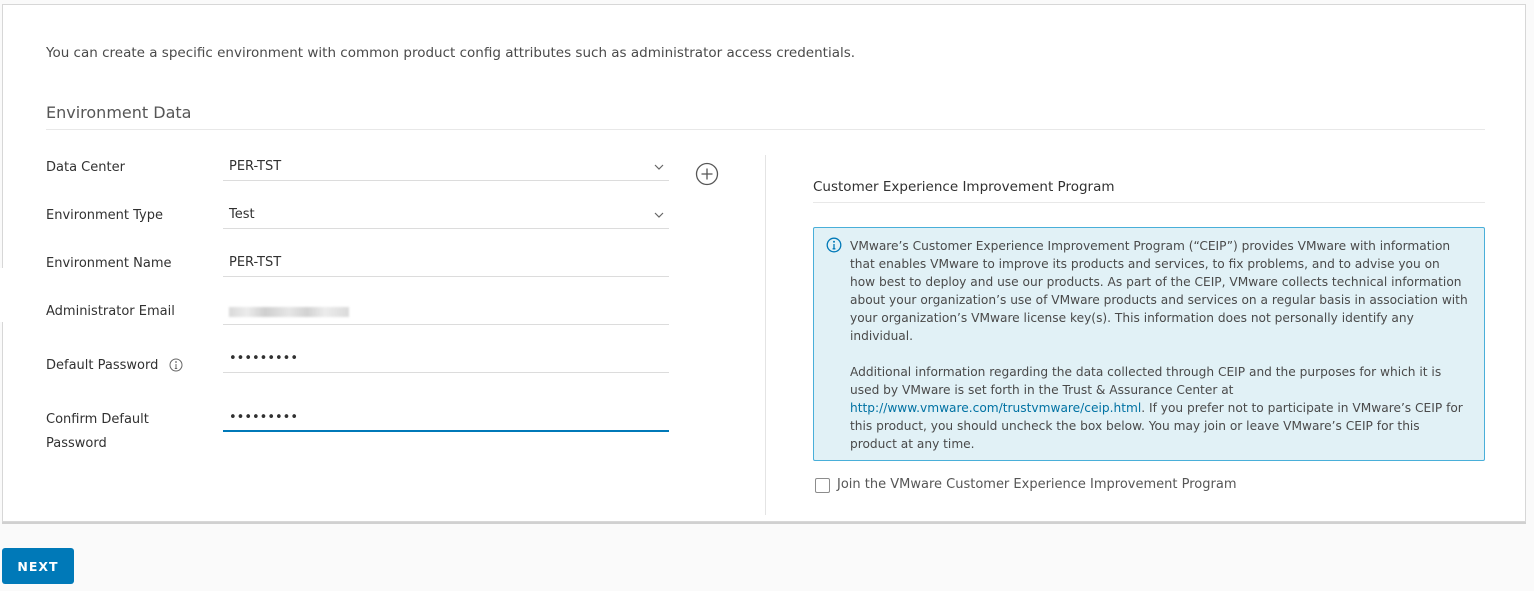  Describe the element at coordinates (446, 361) in the screenshot. I see `default-password-input: •••••••••` at that location.